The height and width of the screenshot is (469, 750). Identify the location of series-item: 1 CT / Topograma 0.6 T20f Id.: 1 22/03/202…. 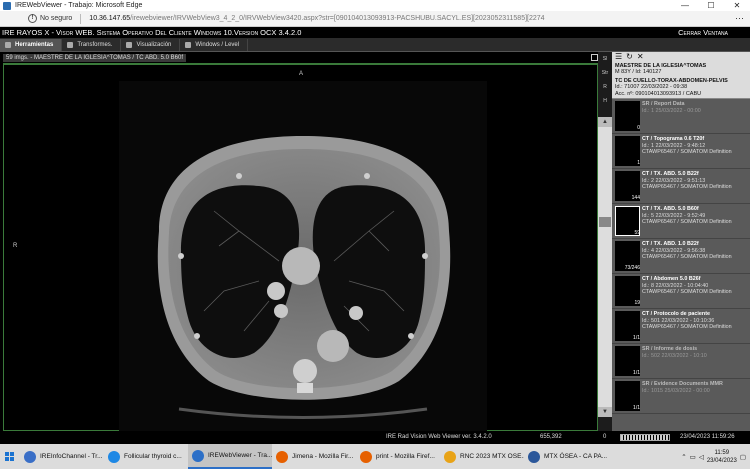
(681, 151).